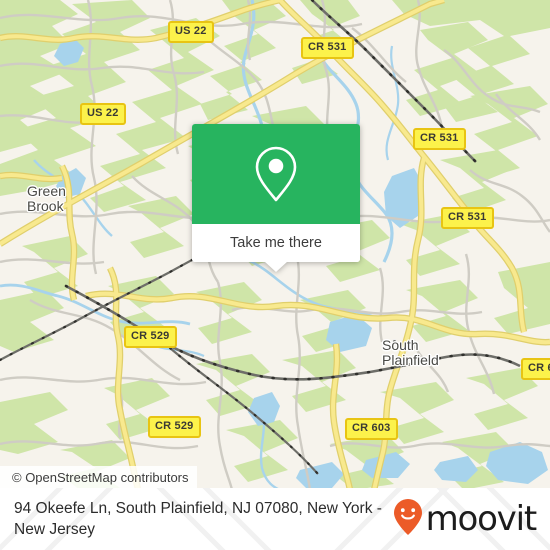 The width and height of the screenshot is (550, 550). Describe the element at coordinates (276, 266) in the screenshot. I see `callout-pointer` at that location.